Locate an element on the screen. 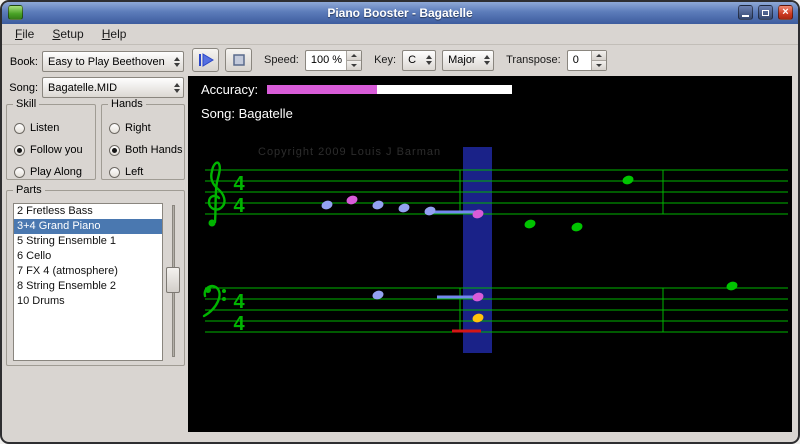 The image size is (800, 444). minimize-button is located at coordinates (745, 12).